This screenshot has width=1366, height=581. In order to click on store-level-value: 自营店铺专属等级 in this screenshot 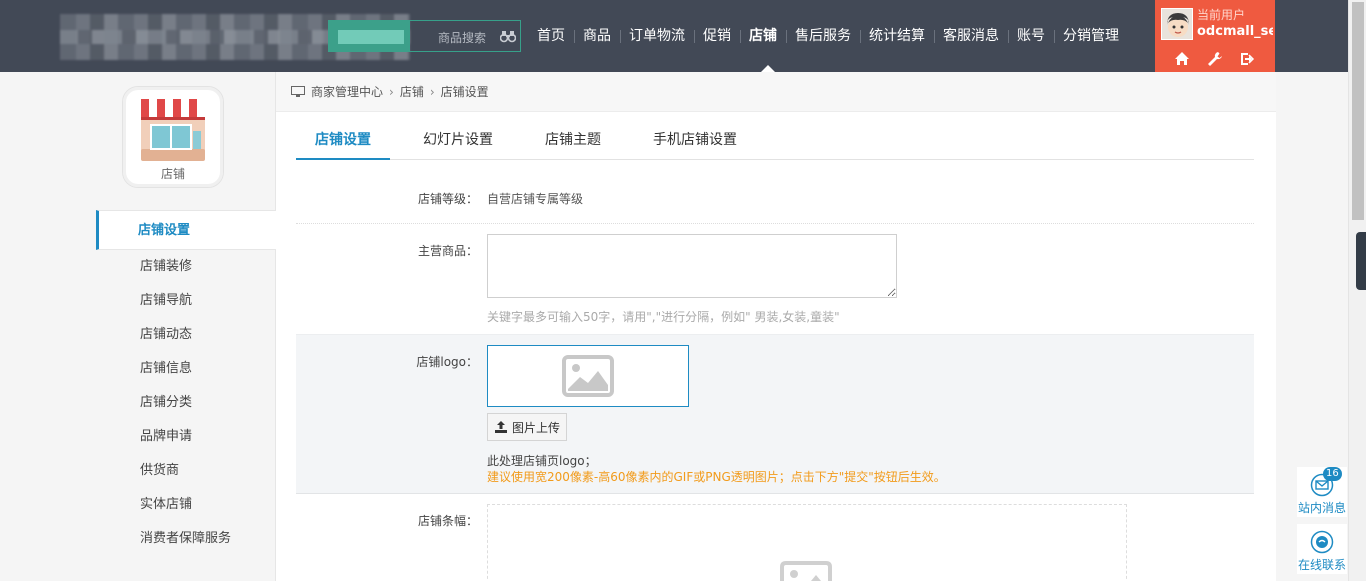, I will do `click(535, 199)`.